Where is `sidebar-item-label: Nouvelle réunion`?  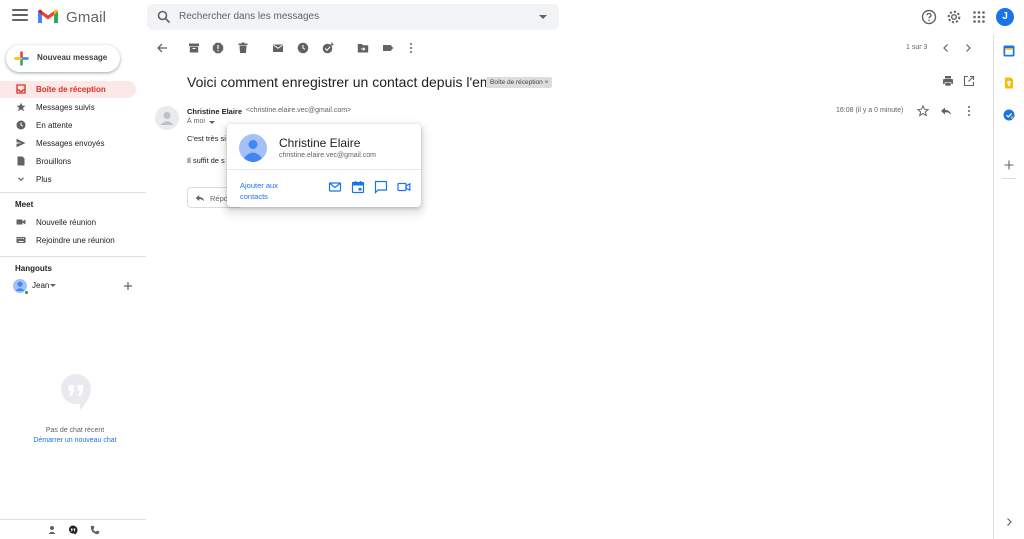 sidebar-item-label: Nouvelle réunion is located at coordinates (66, 222).